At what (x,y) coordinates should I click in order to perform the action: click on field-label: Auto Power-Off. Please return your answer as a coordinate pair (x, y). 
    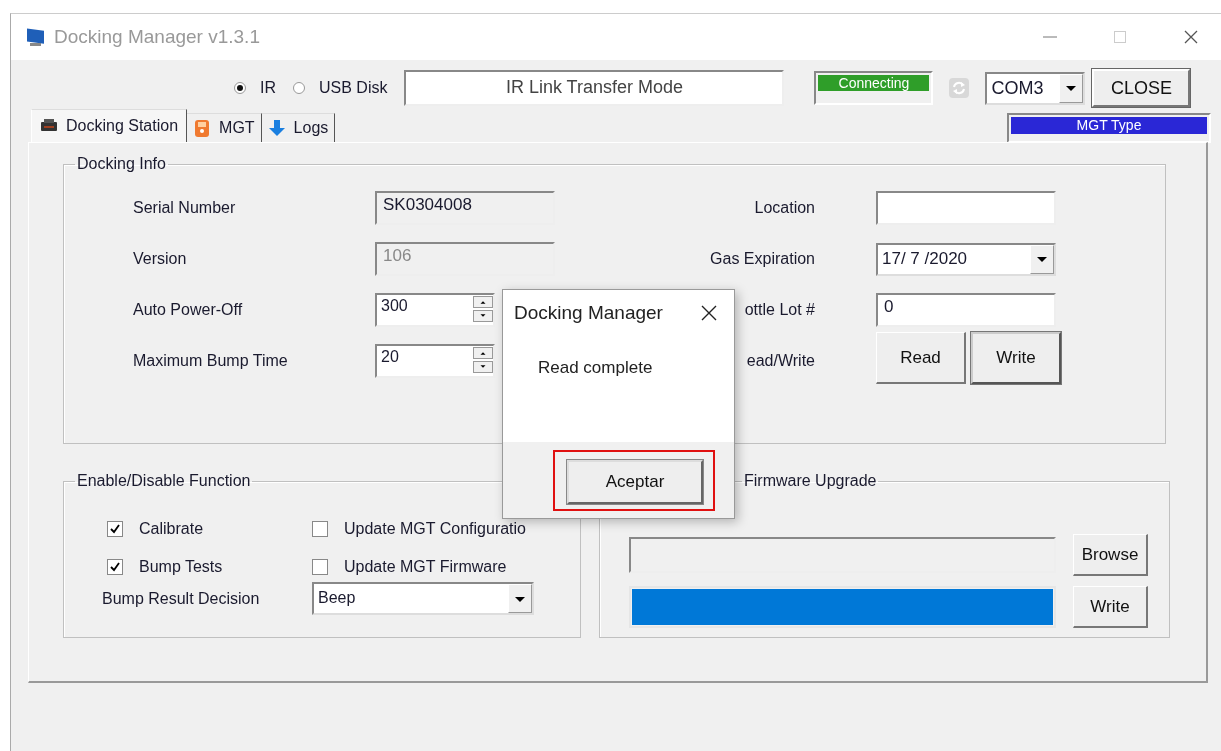
    Looking at the image, I should click on (188, 310).